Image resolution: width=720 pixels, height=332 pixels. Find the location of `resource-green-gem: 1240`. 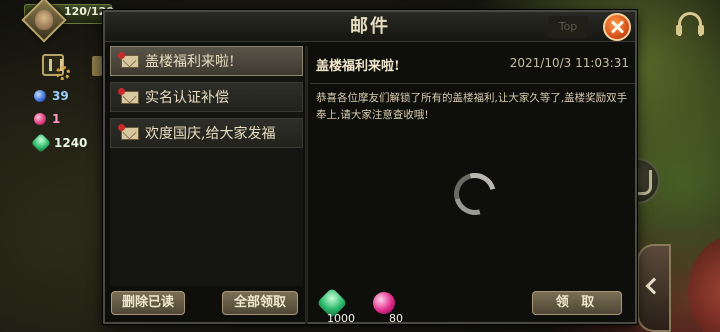

resource-green-gem: 1240 is located at coordinates (59, 143).